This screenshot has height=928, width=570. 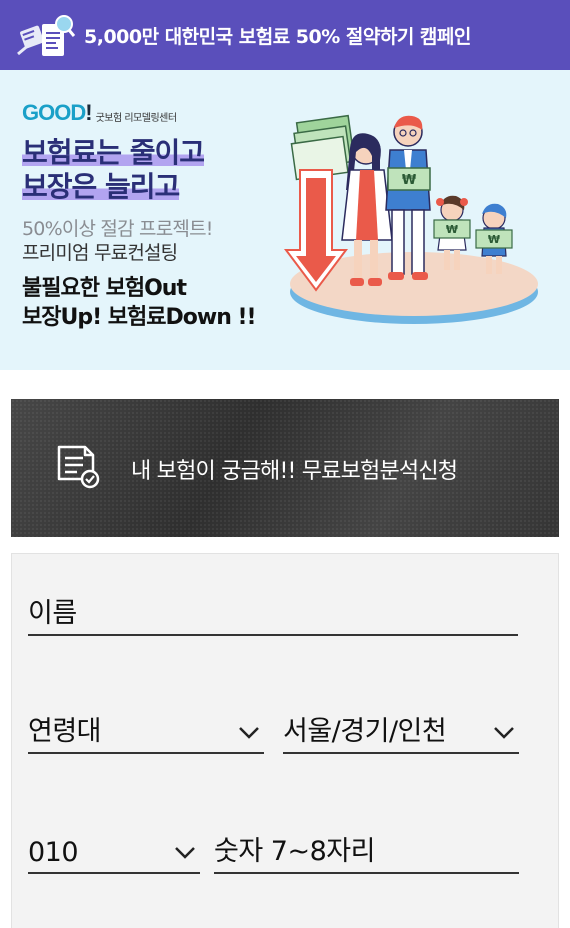 What do you see at coordinates (46, 35) in the screenshot?
I see `document-search-icon` at bounding box center [46, 35].